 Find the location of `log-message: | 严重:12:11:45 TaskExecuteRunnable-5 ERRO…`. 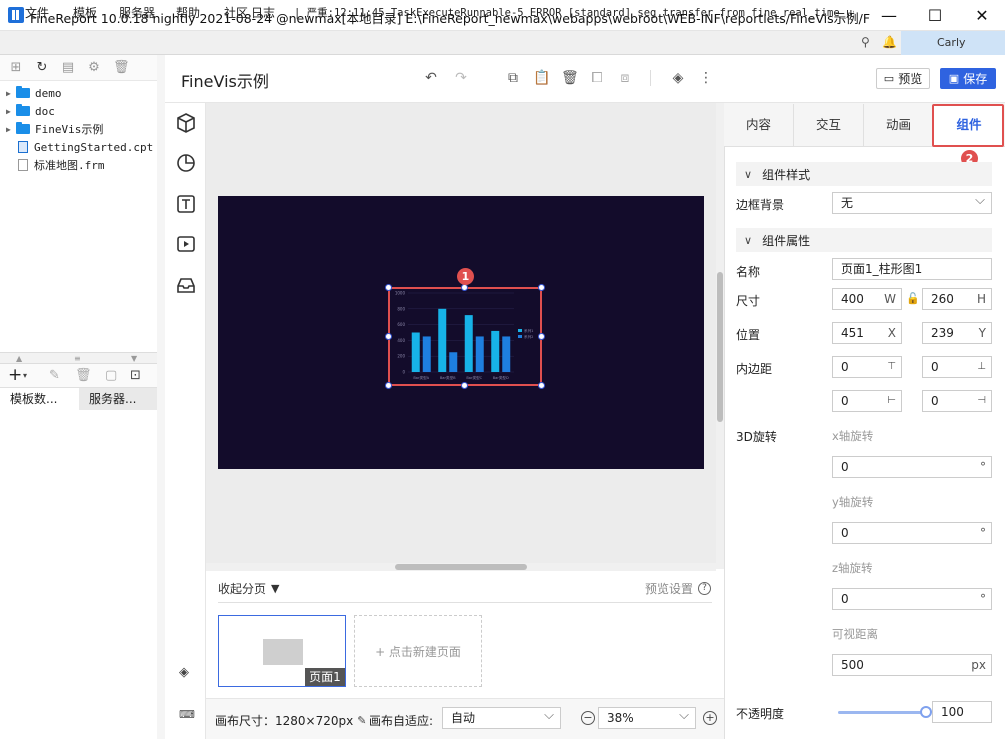

log-message: | 严重:12:11:45 TaskExecuteRunnable-5 ERRO… is located at coordinates (574, 12).